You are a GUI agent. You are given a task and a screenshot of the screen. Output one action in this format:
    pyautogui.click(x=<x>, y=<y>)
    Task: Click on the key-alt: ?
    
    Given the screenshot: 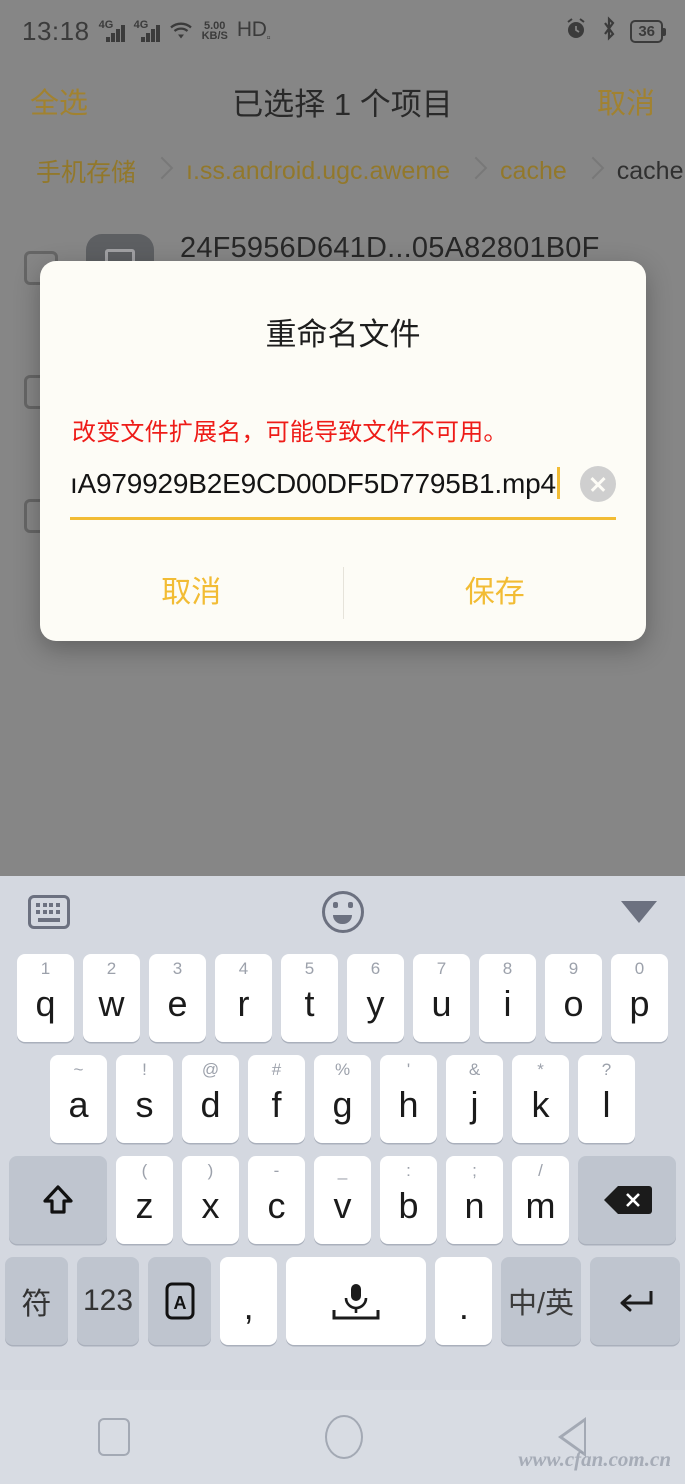 What is the action you would take?
    pyautogui.click(x=606, y=1069)
    